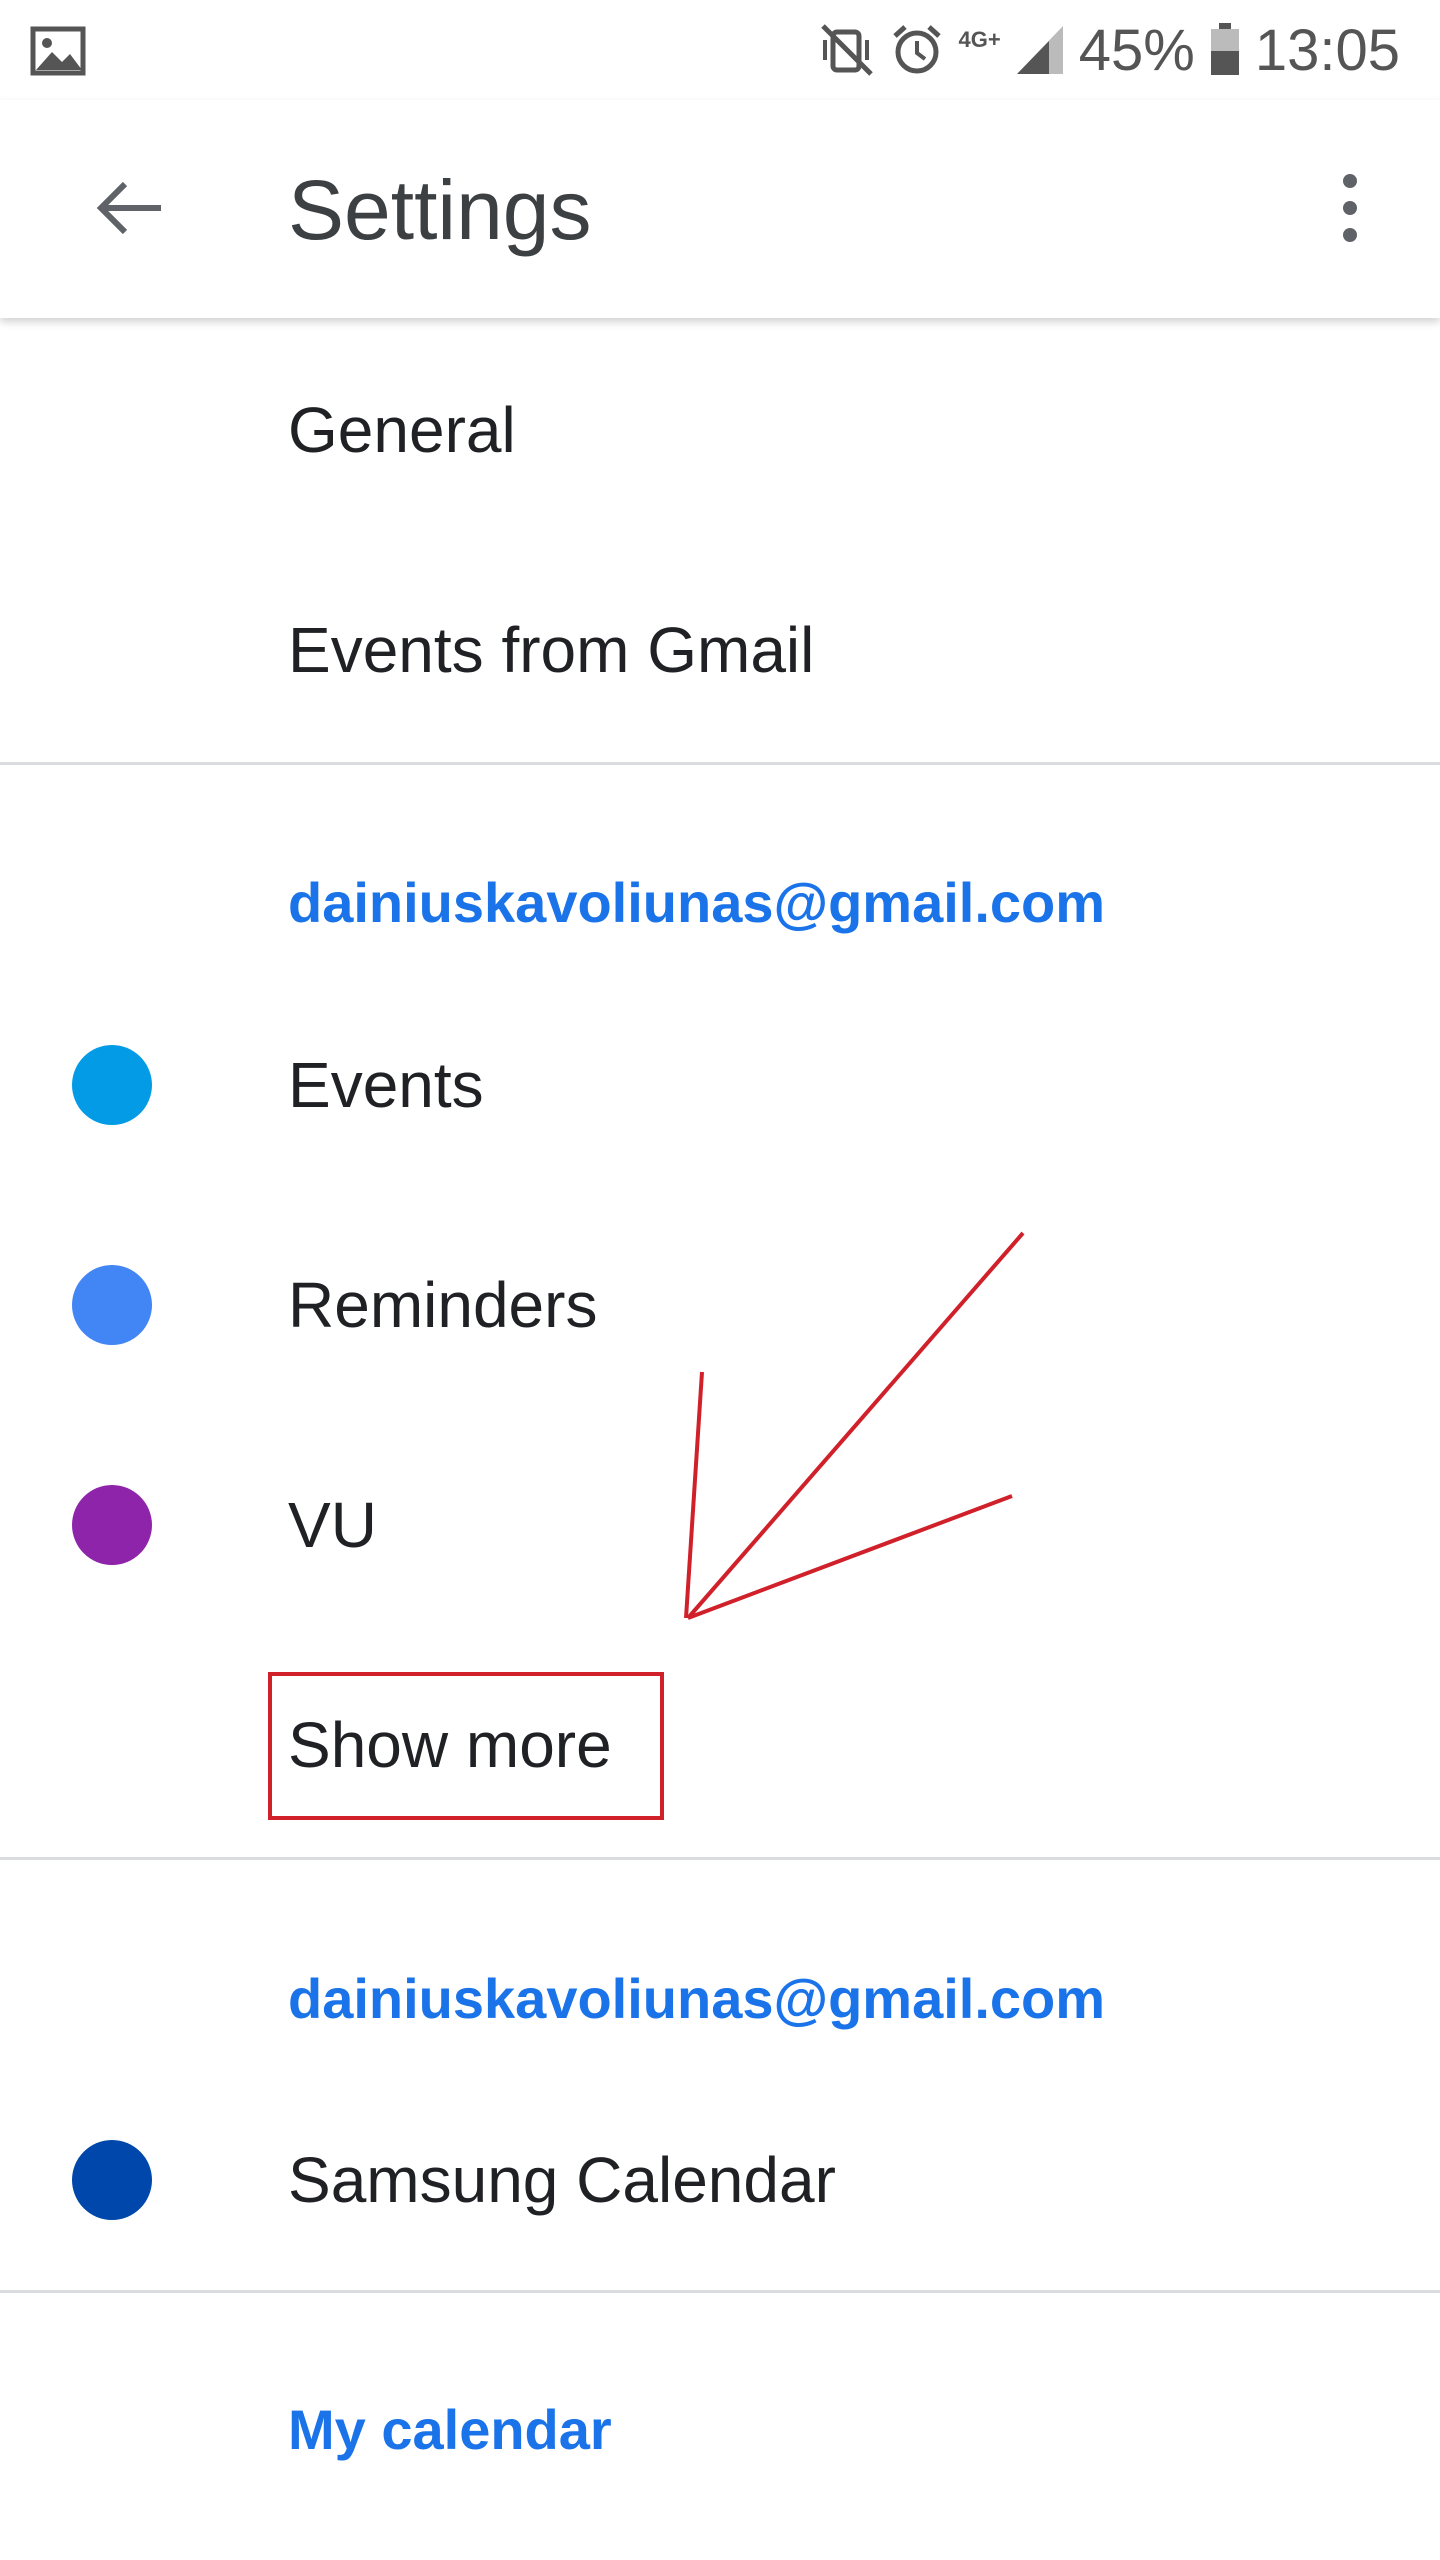  Describe the element at coordinates (58, 51) in the screenshot. I see `gallery-icon` at that location.